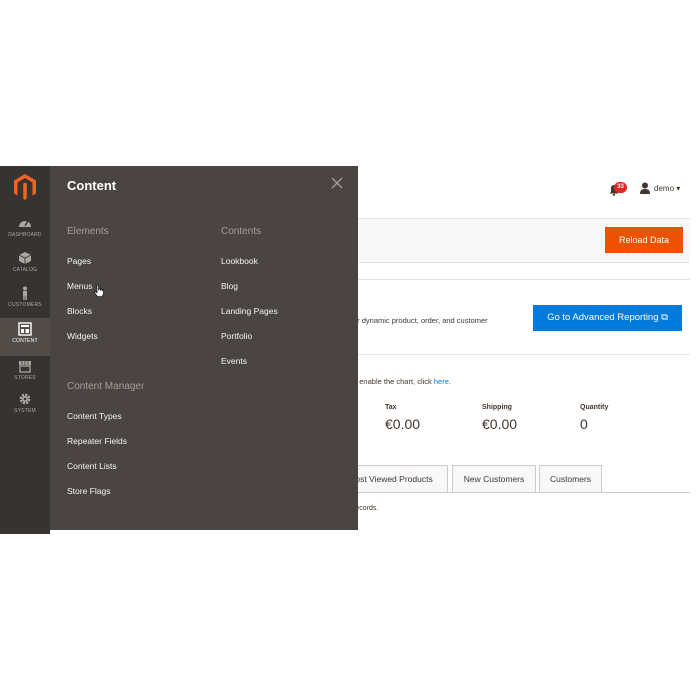 The width and height of the screenshot is (700, 700). Describe the element at coordinates (80, 286) in the screenshot. I see `menu-item-menus: Menus` at that location.